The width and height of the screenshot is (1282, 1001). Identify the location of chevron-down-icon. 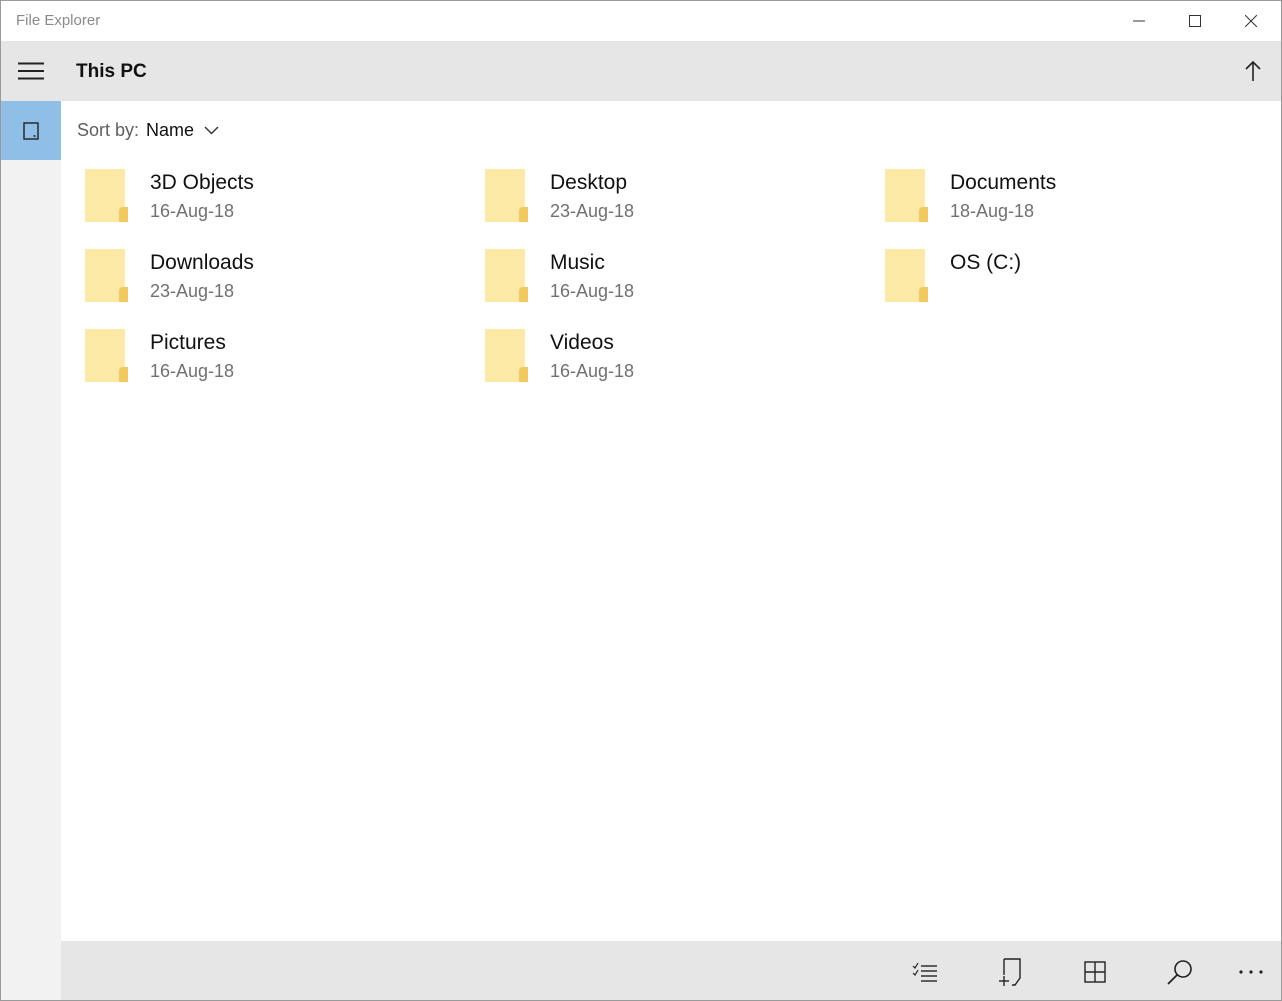
(211, 130).